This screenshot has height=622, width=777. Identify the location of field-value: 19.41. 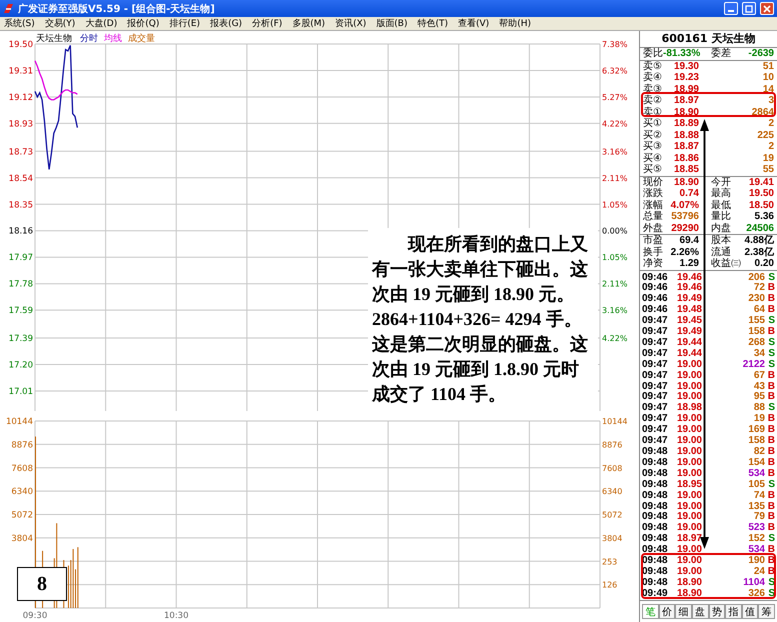
(761, 182).